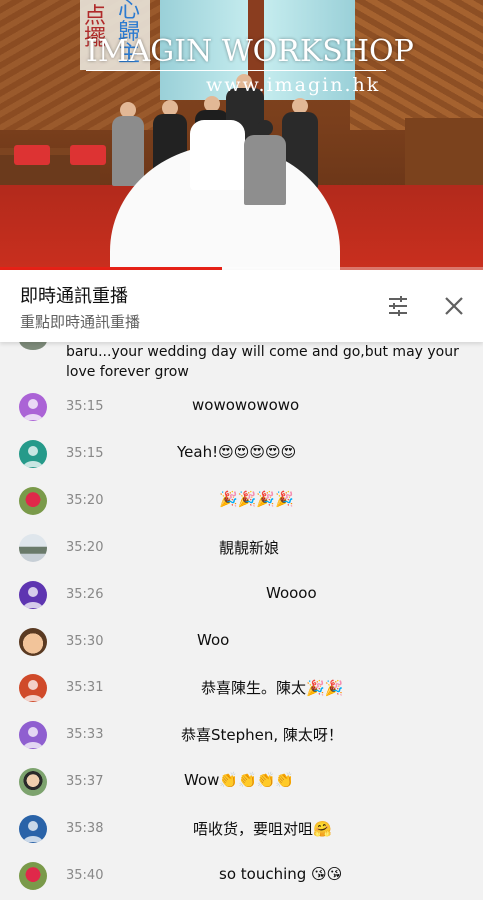  What do you see at coordinates (217, 155) in the screenshot?
I see `bride` at bounding box center [217, 155].